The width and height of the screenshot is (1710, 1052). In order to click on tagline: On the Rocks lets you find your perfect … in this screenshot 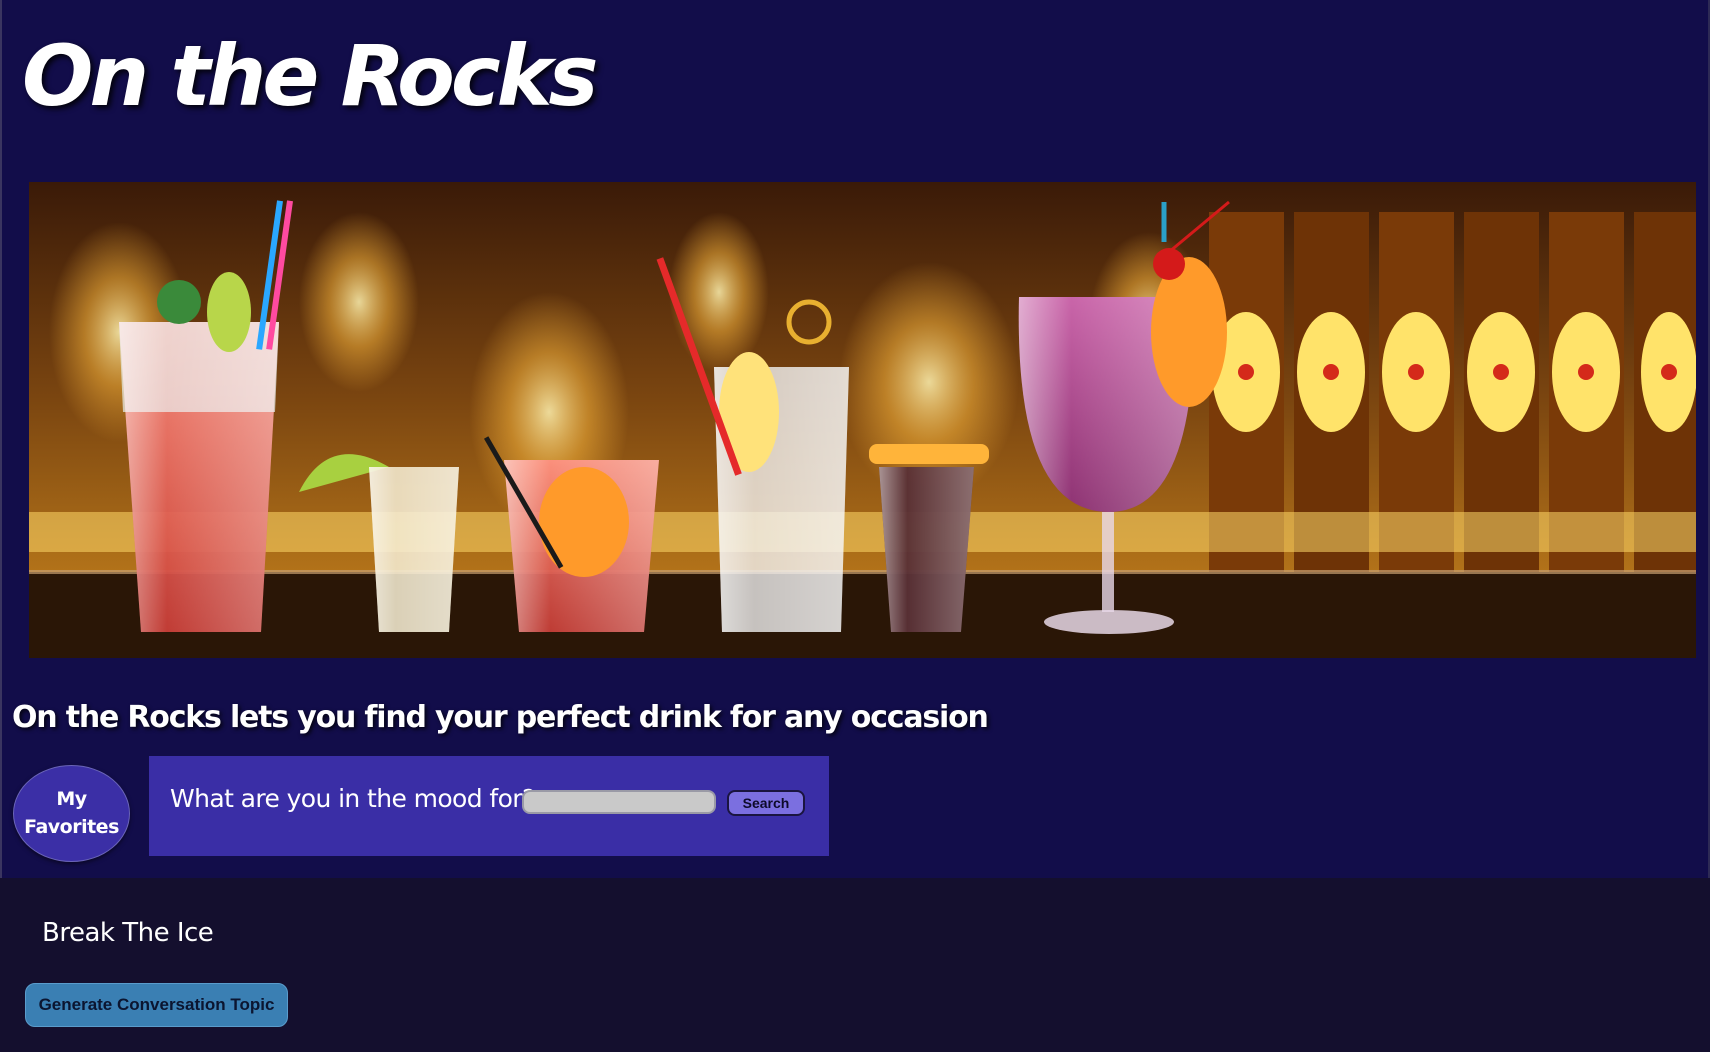, I will do `click(500, 717)`.